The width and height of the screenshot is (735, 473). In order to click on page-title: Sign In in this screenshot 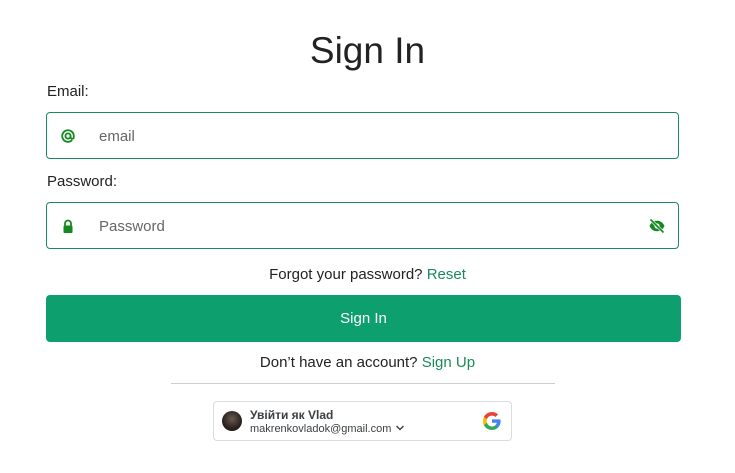, I will do `click(367, 50)`.